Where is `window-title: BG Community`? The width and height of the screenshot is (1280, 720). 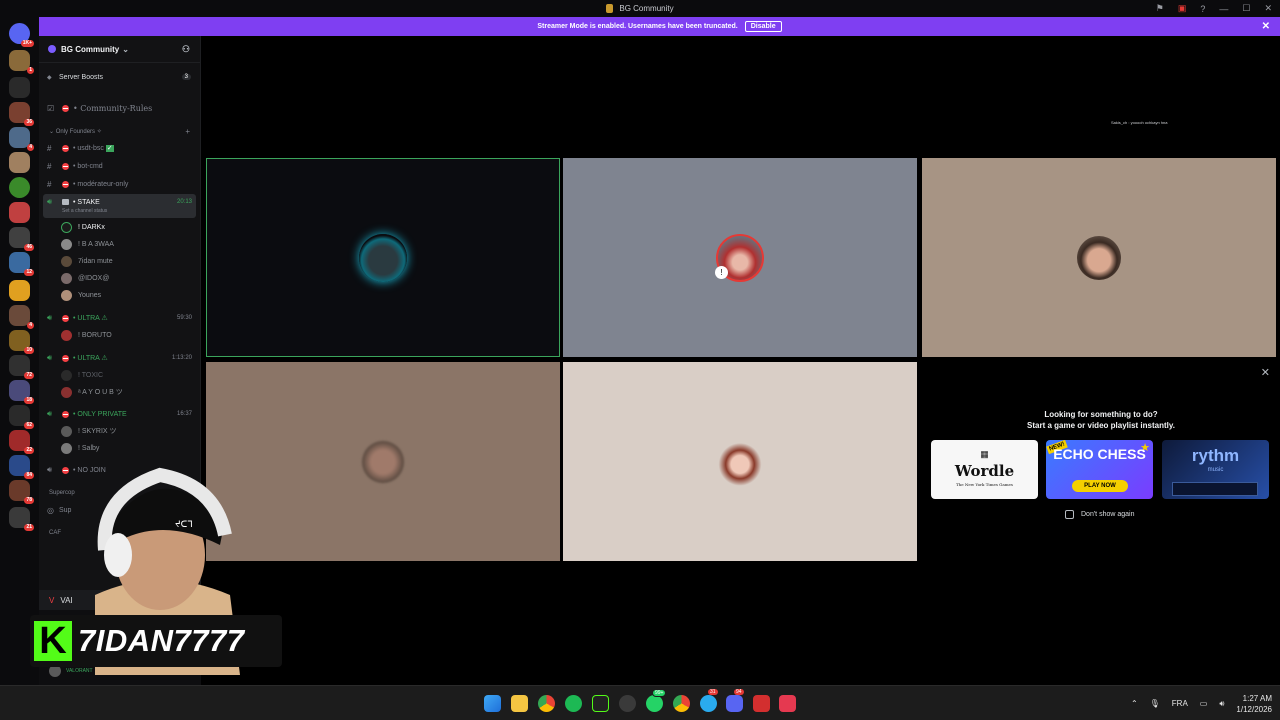
window-title: BG Community is located at coordinates (646, 8).